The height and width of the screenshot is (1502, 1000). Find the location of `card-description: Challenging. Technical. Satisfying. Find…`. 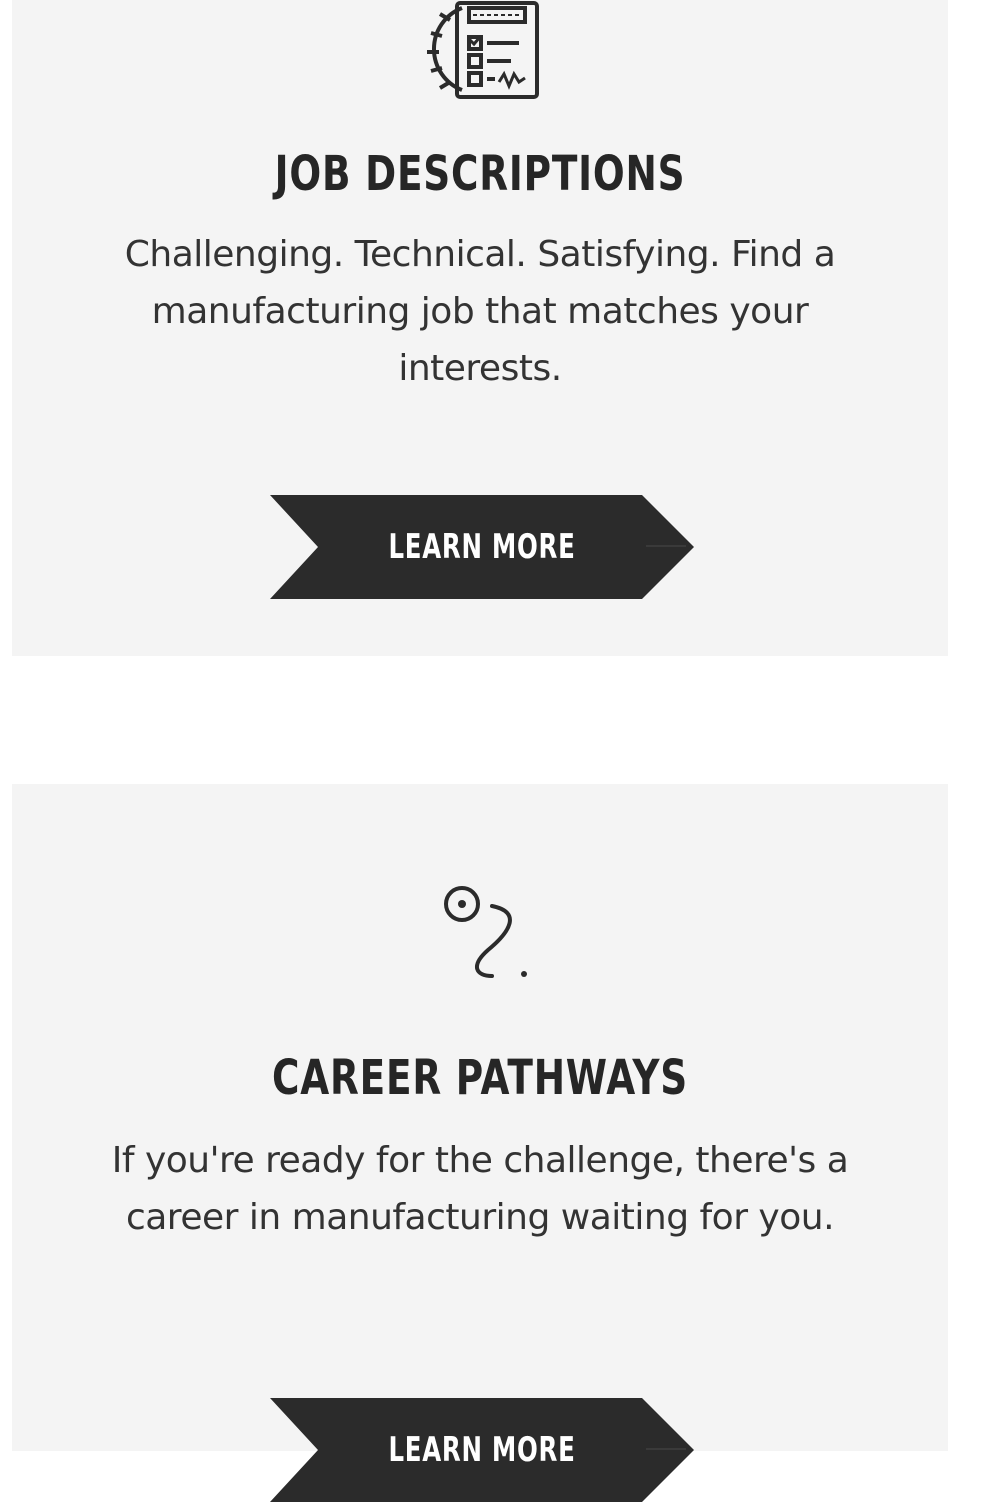

card-description: Challenging. Technical. Satisfying. Find… is located at coordinates (480, 311).